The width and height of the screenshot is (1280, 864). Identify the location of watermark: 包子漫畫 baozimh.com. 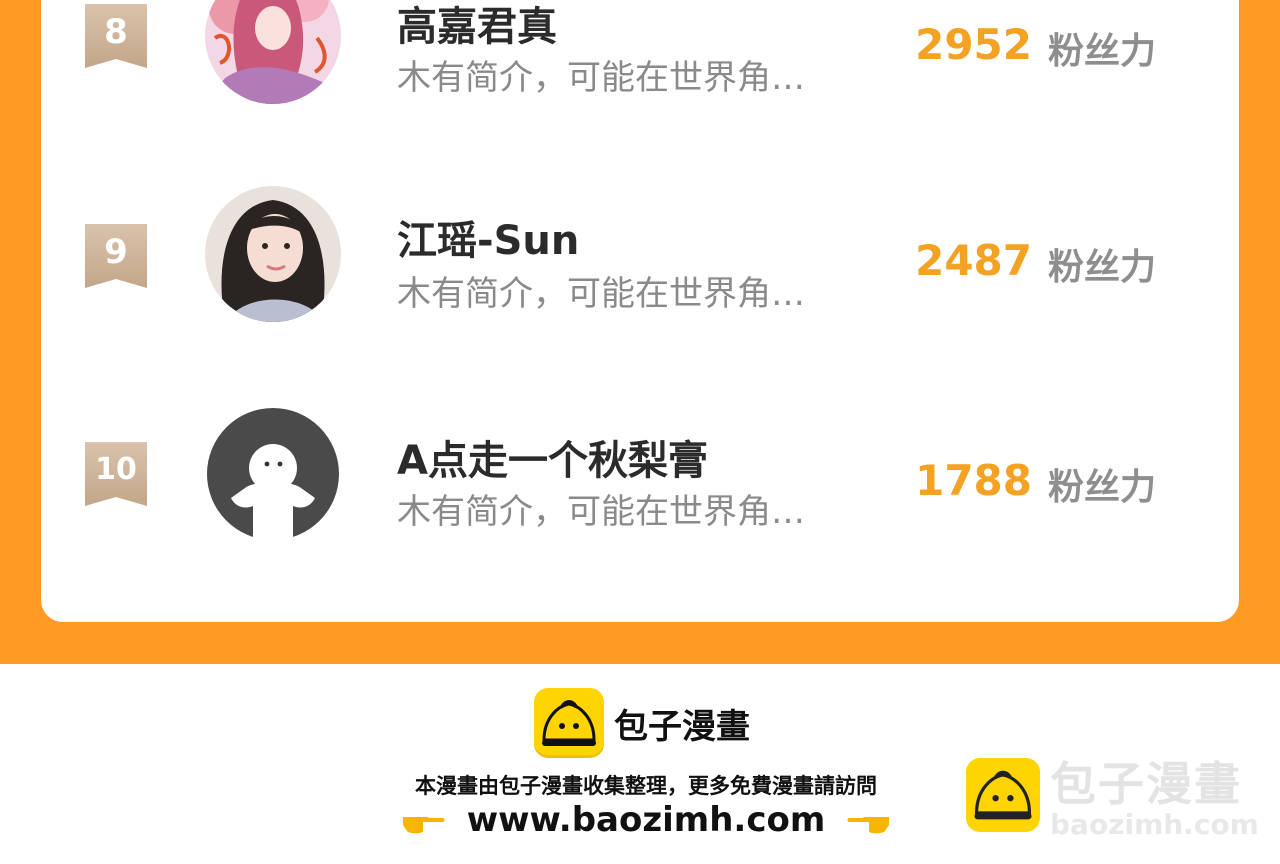
(1112, 799).